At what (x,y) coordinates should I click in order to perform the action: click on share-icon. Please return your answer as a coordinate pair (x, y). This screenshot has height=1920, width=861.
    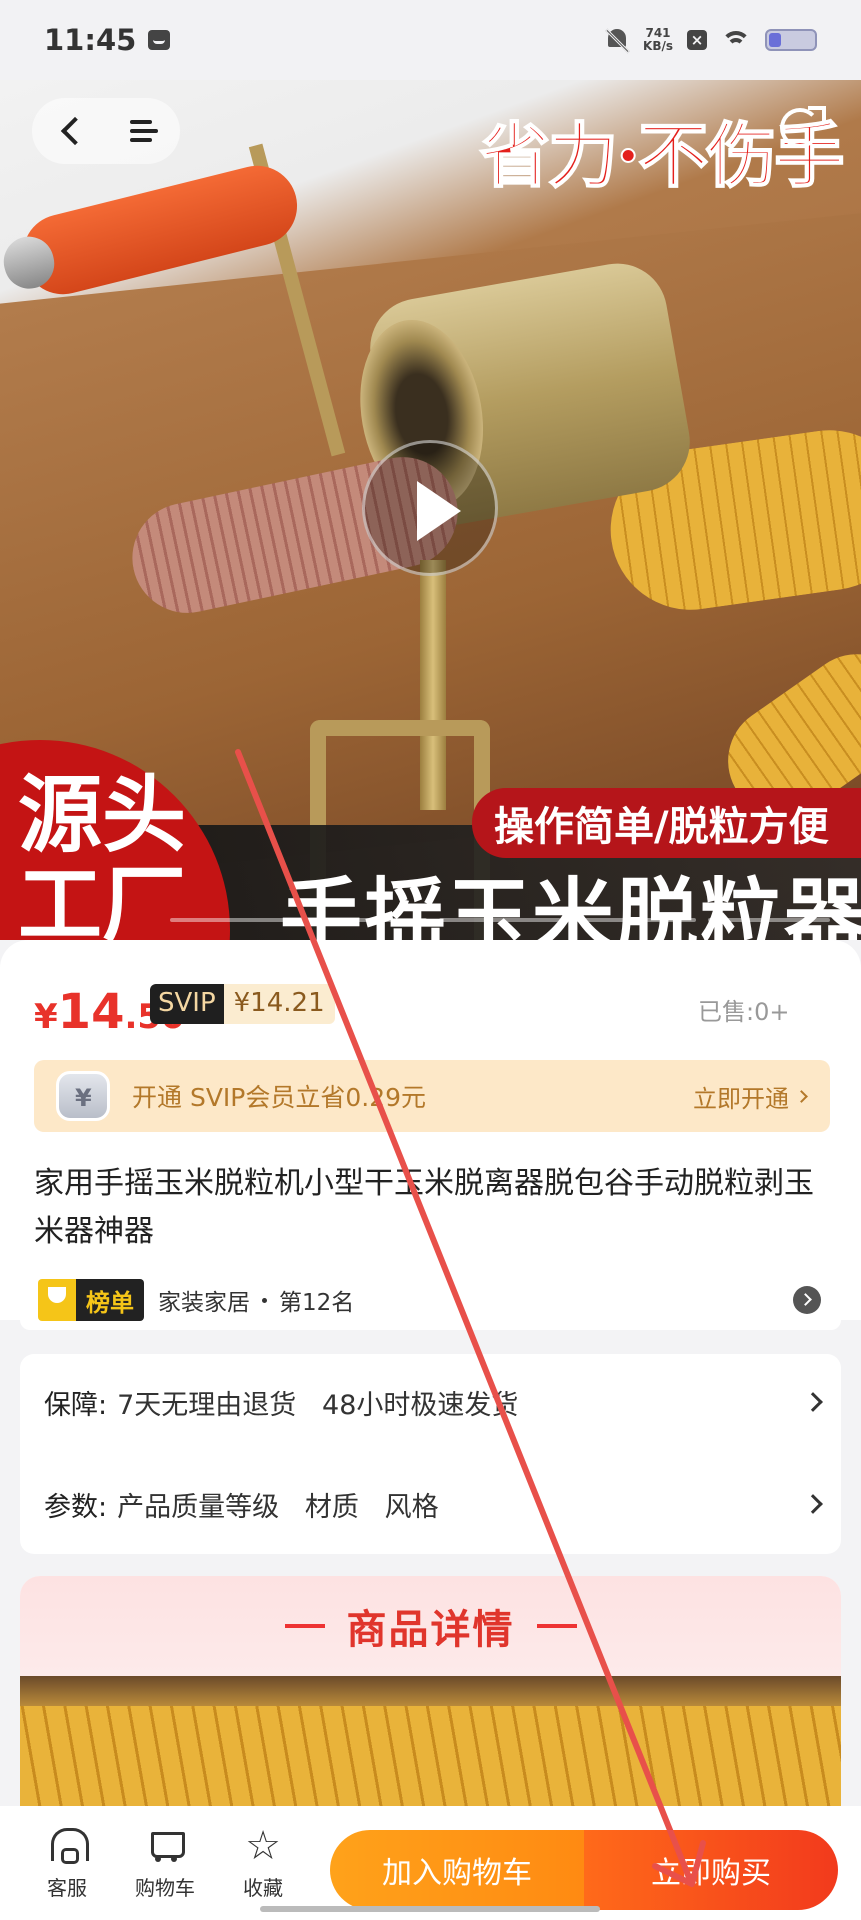
    Looking at the image, I should click on (803, 127).